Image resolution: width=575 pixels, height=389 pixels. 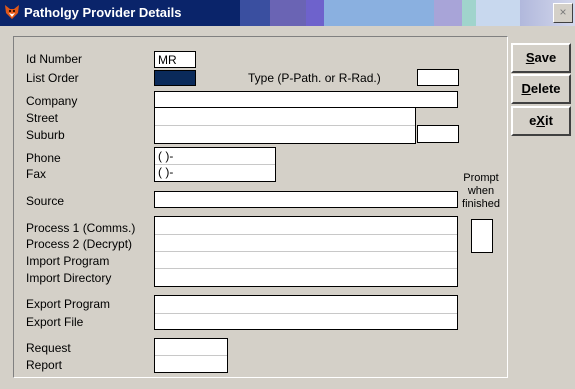 I want to click on company-field, so click(x=306, y=99).